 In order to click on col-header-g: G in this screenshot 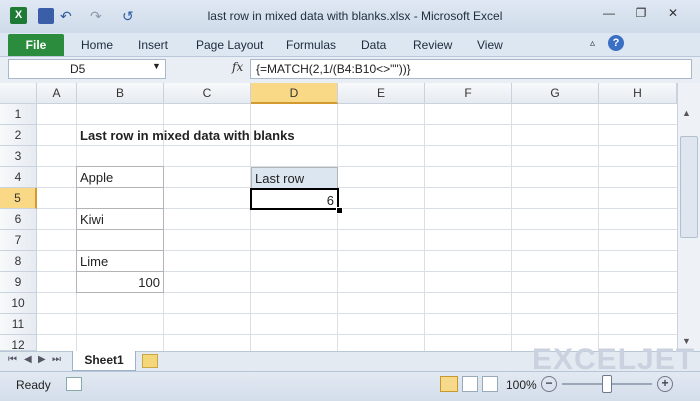, I will do `click(555, 93)`.